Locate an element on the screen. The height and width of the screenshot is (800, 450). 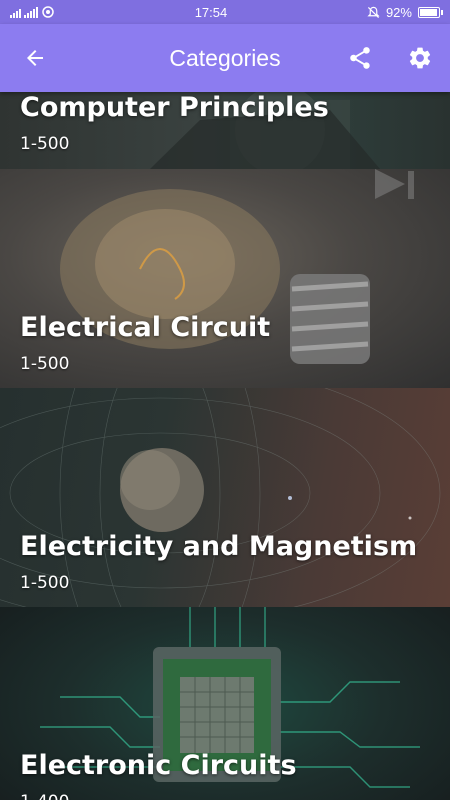
status-icons-left is located at coordinates (32, 12).